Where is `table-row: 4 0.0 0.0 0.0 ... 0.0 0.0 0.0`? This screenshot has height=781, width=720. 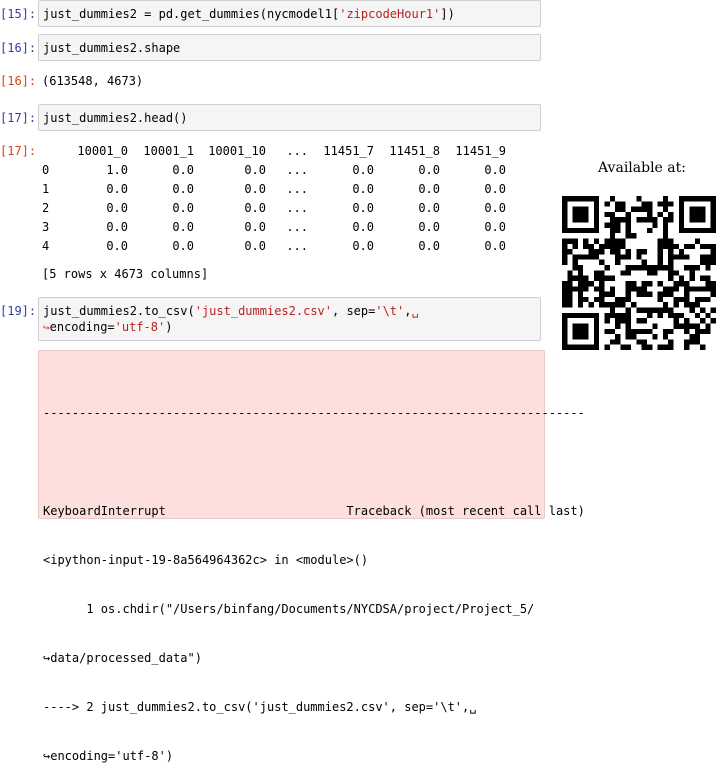 table-row: 4 0.0 0.0 0.0 ... 0.0 0.0 0.0 is located at coordinates (274, 245).